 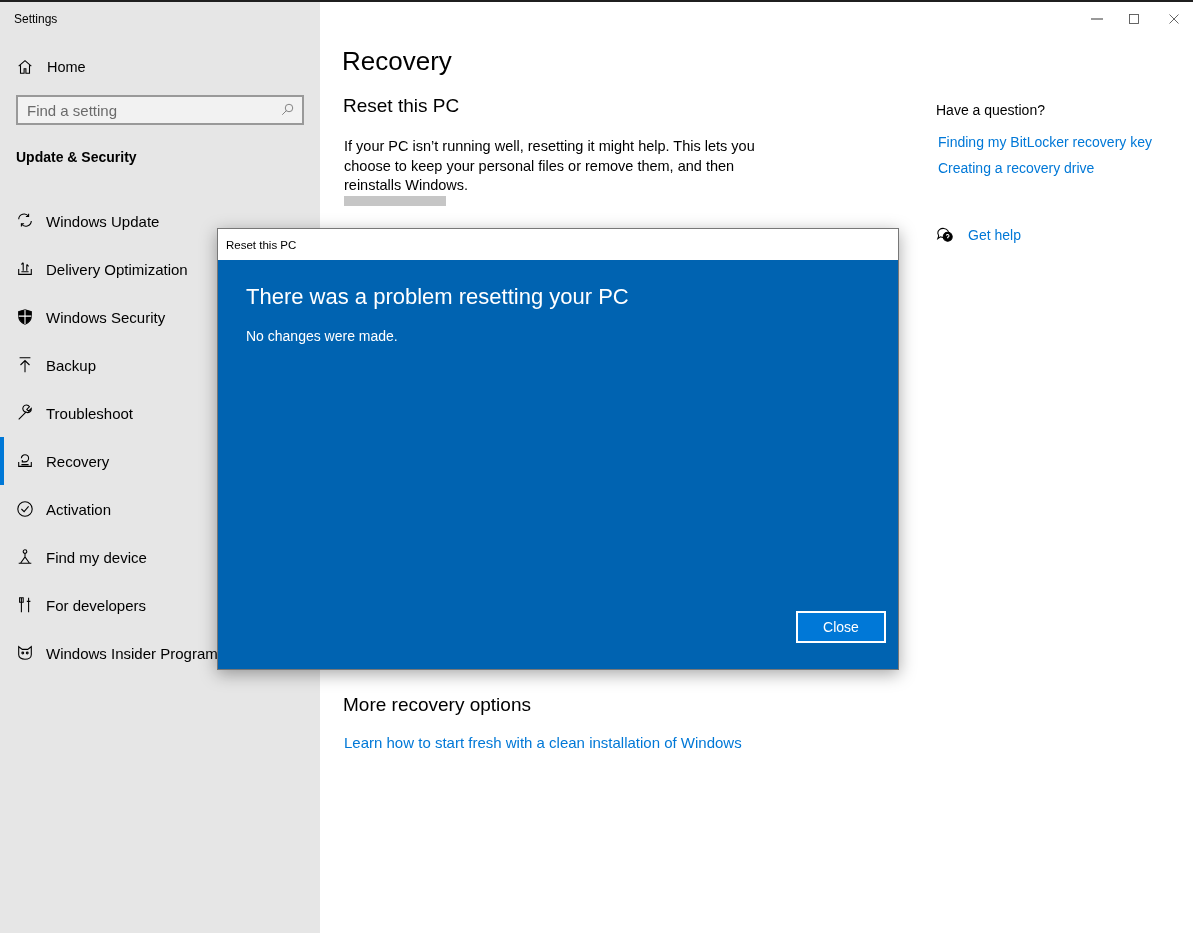 I want to click on home-link: Home, so click(x=168, y=67).